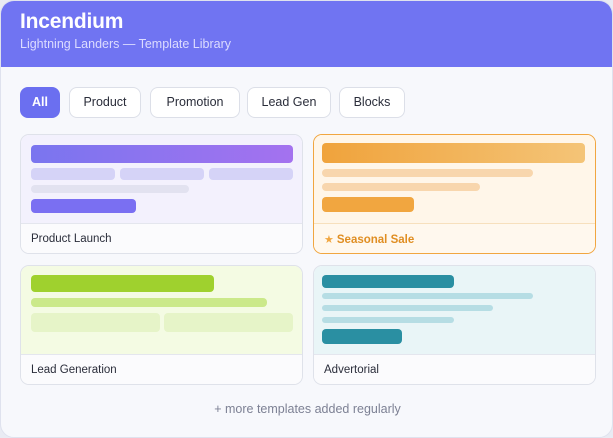 This screenshot has height=438, width=613. What do you see at coordinates (329, 240) in the screenshot?
I see `star-icon: ★` at bounding box center [329, 240].